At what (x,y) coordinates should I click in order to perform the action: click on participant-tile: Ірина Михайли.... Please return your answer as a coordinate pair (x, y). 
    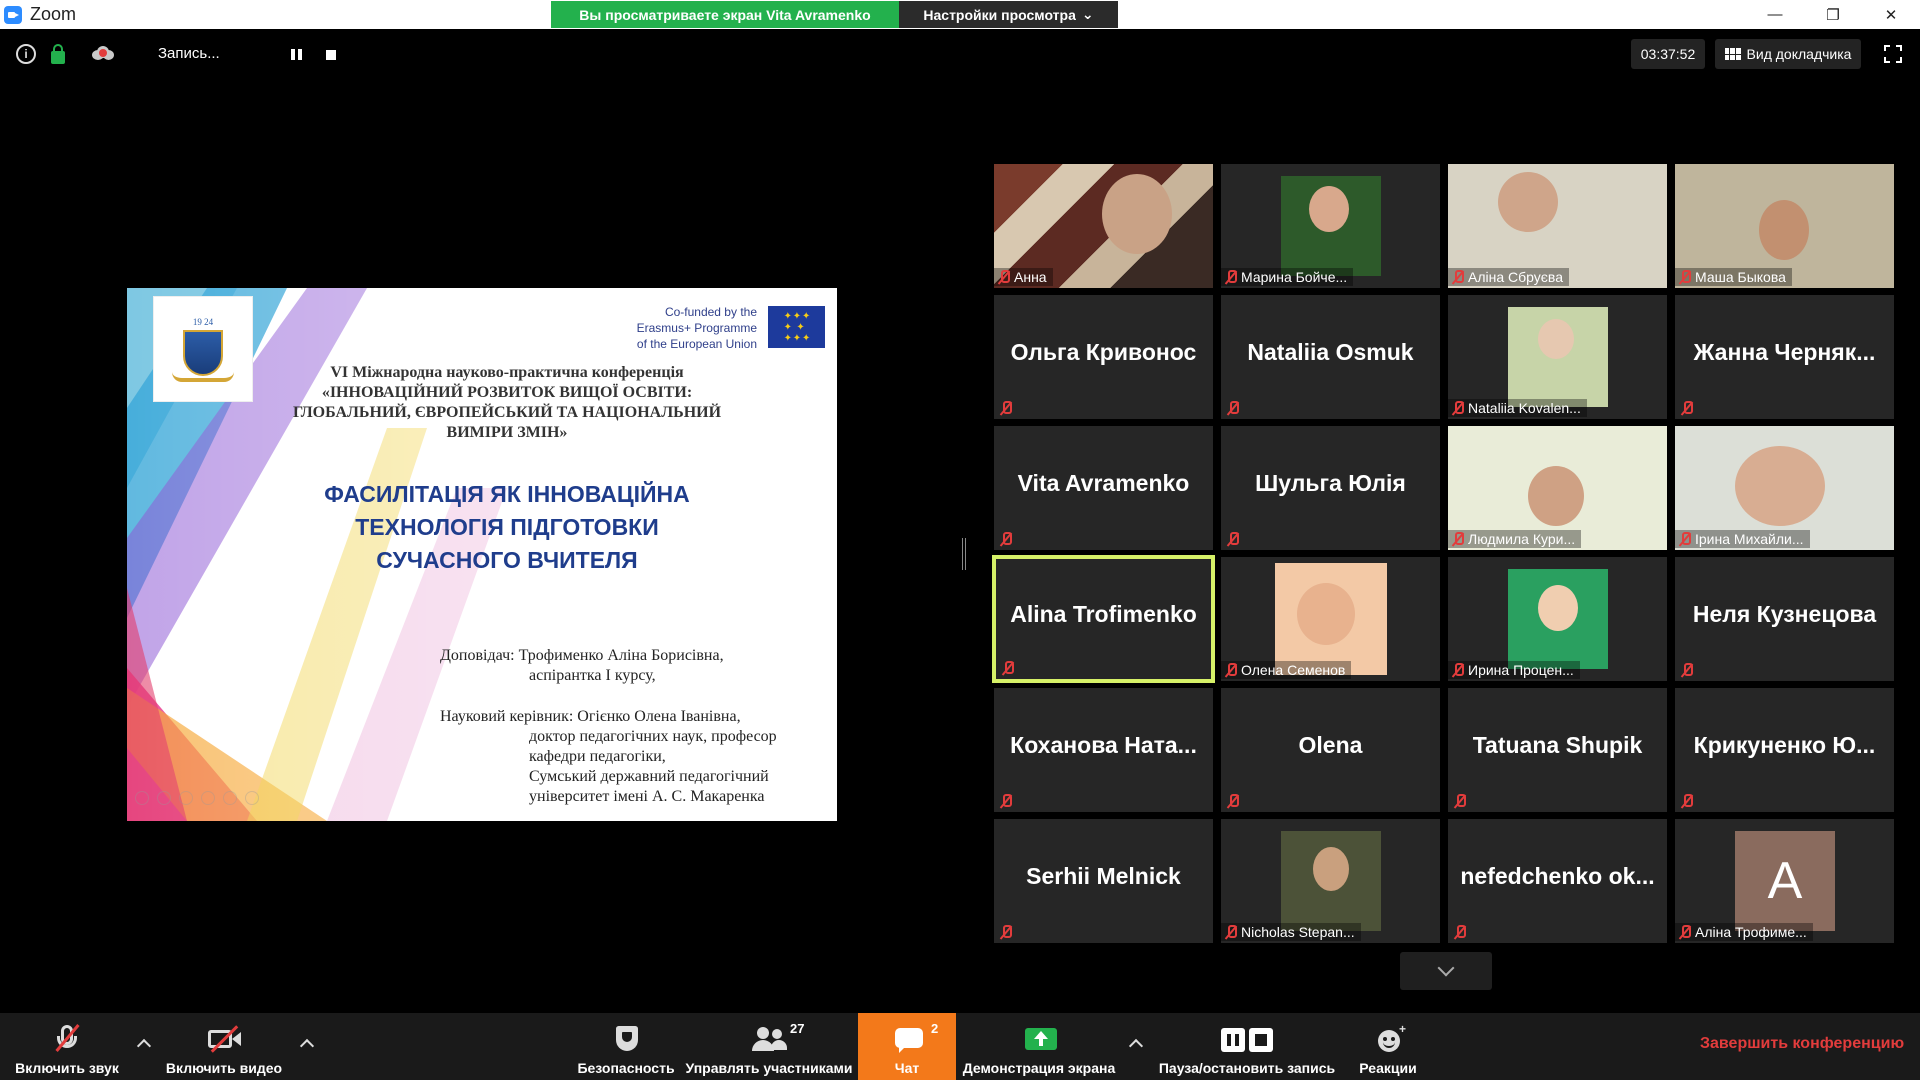
    Looking at the image, I should click on (1784, 488).